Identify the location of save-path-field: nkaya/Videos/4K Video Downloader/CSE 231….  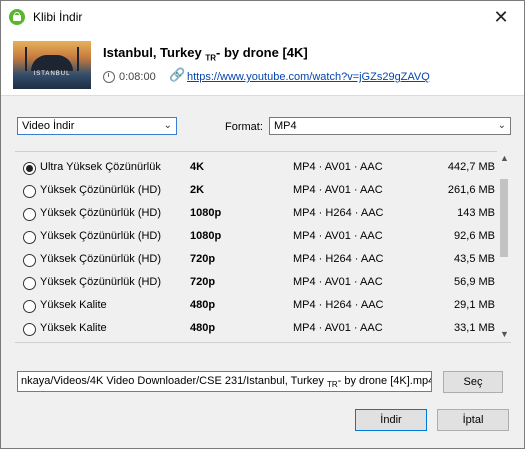
(224, 381).